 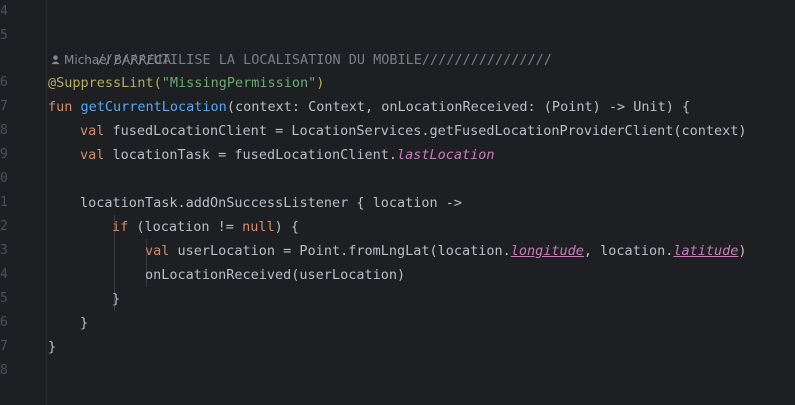 I want to click on line-number: 9, so click(x=4, y=154).